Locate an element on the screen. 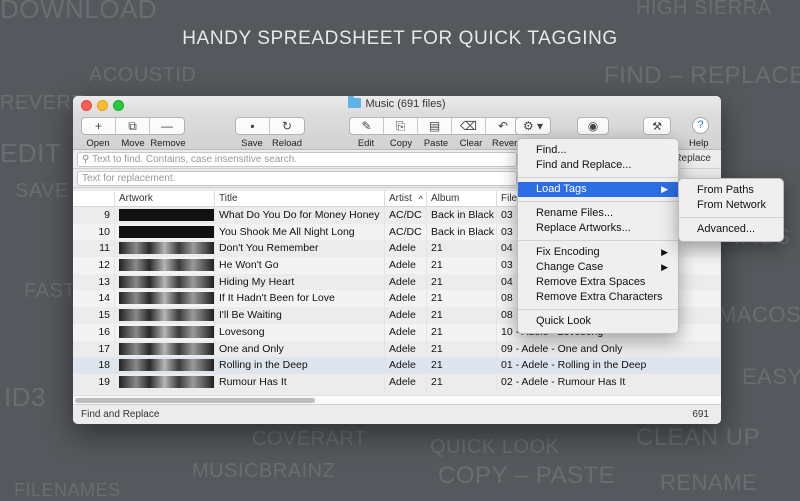 Image resolution: width=800 pixels, height=501 pixels. menu-item-from-paths: From Paths is located at coordinates (731, 190).